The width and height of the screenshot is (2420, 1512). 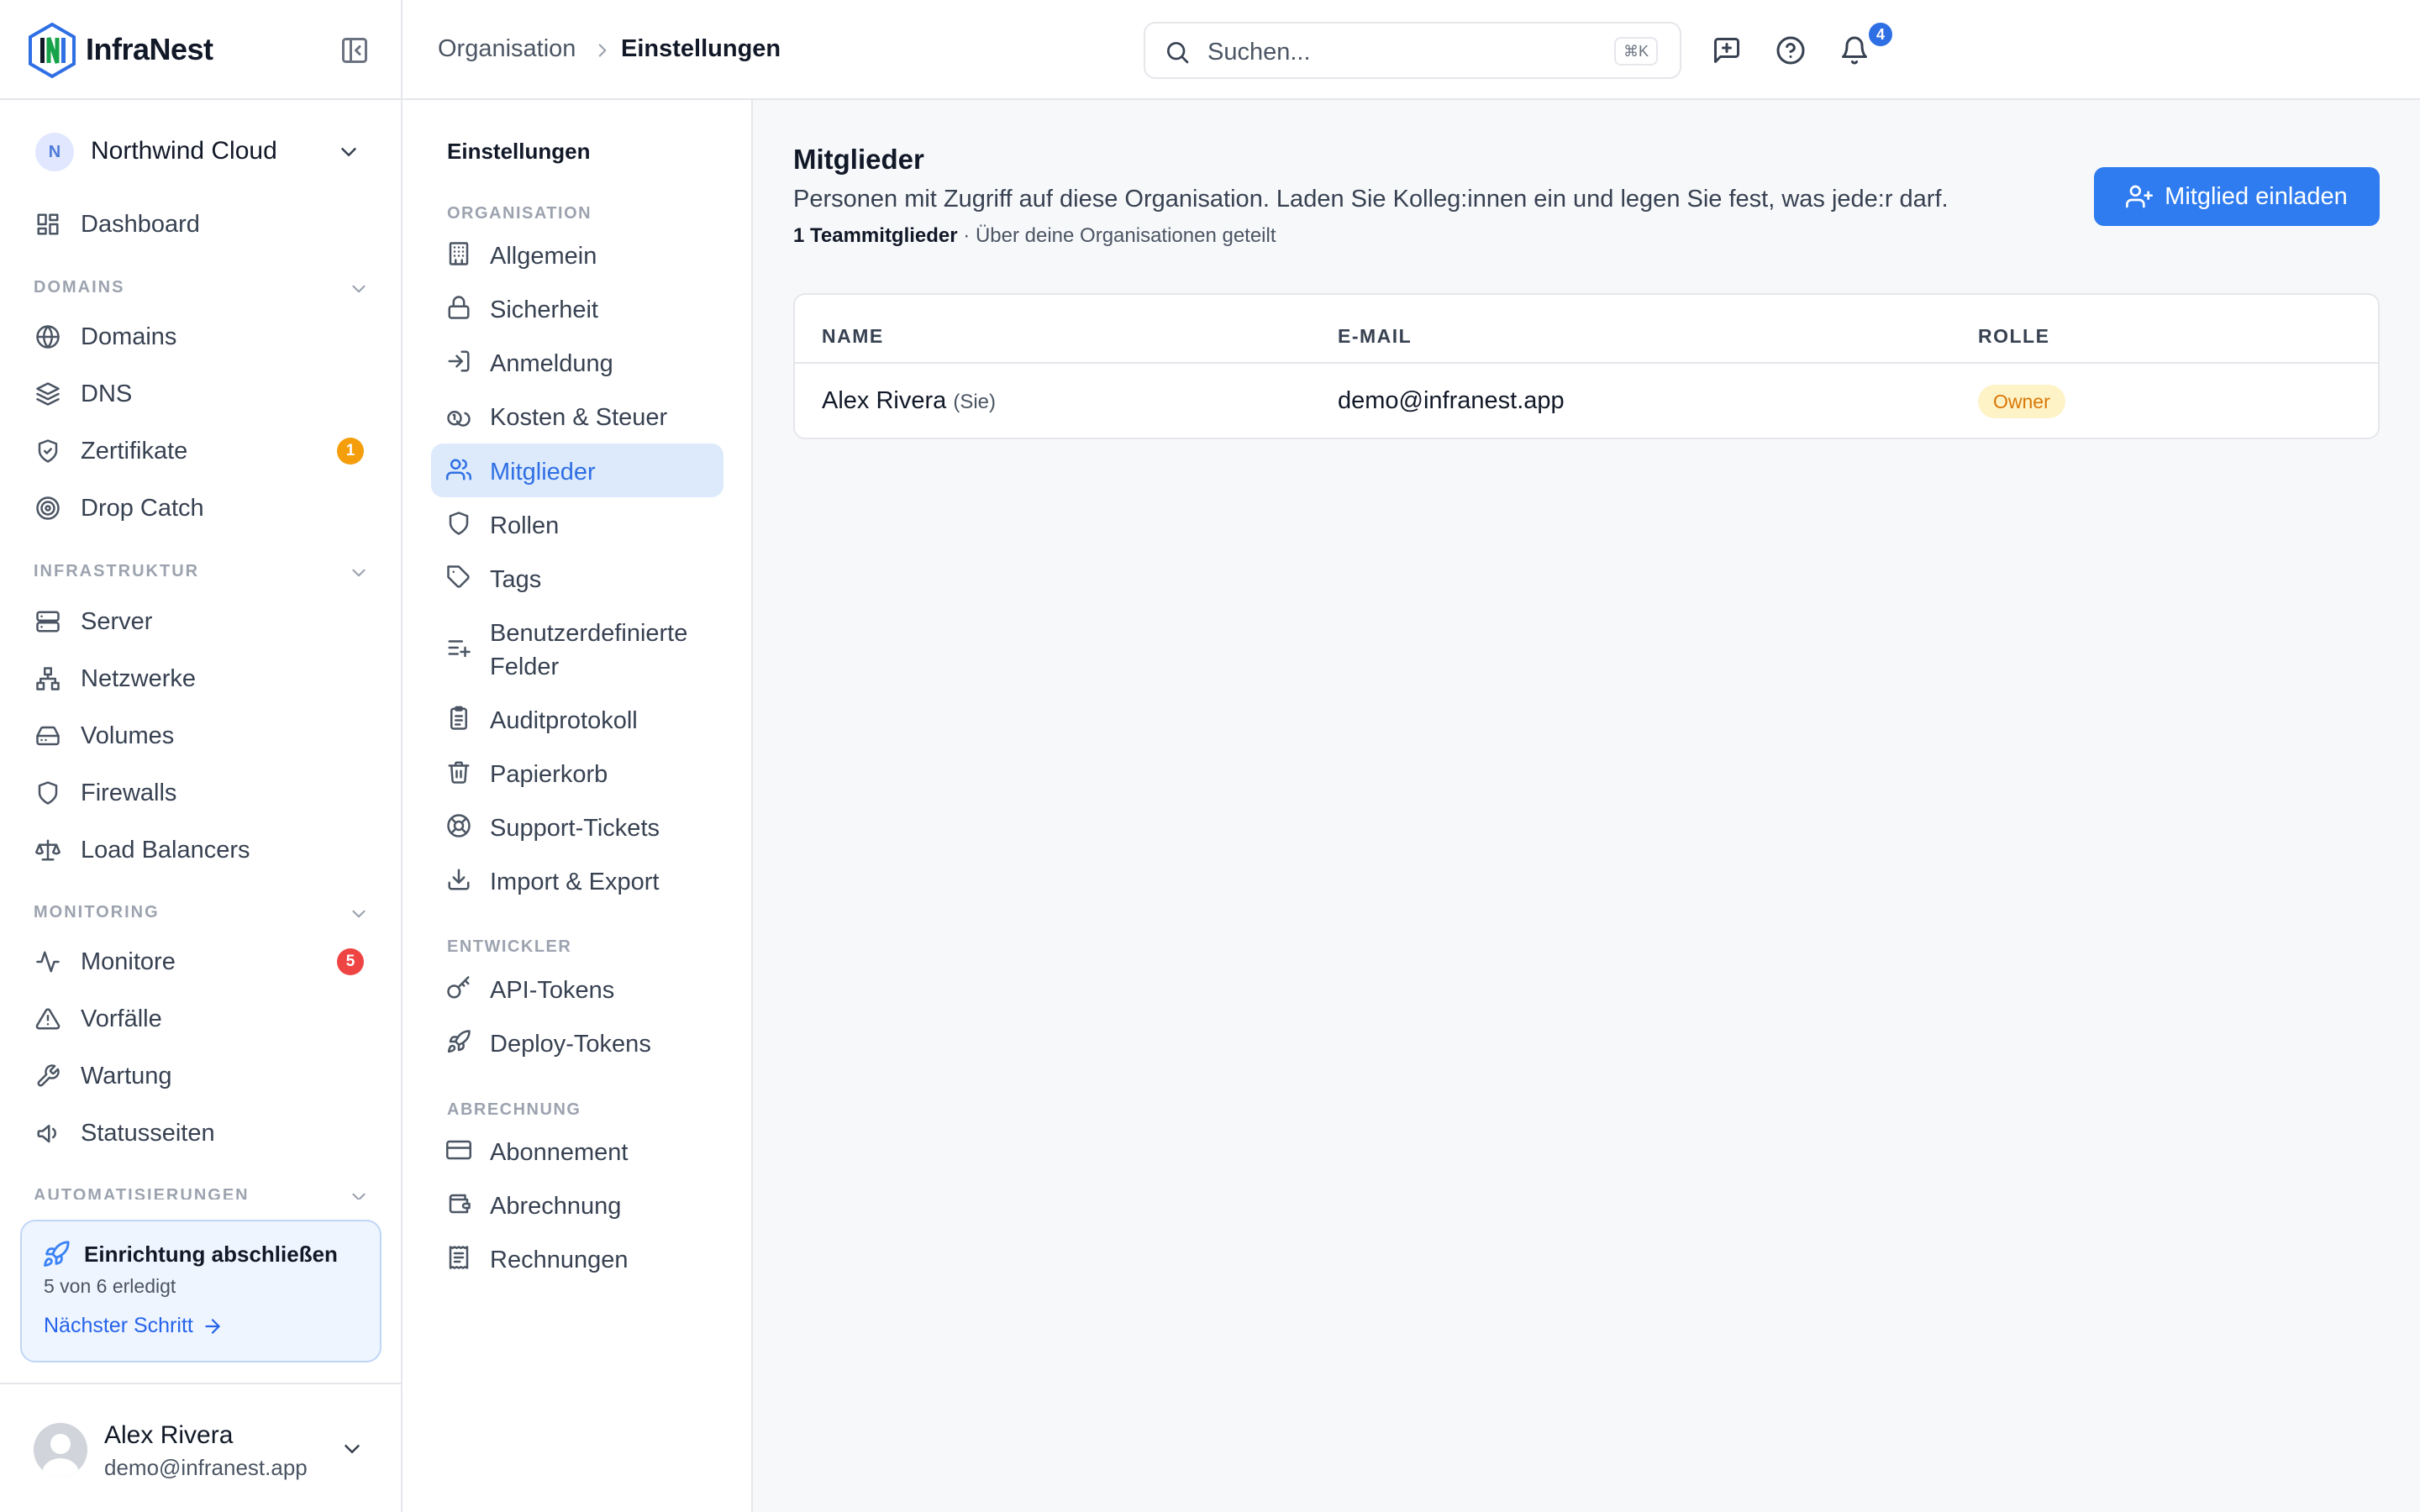 What do you see at coordinates (458, 647) in the screenshot?
I see `list-plus-icon` at bounding box center [458, 647].